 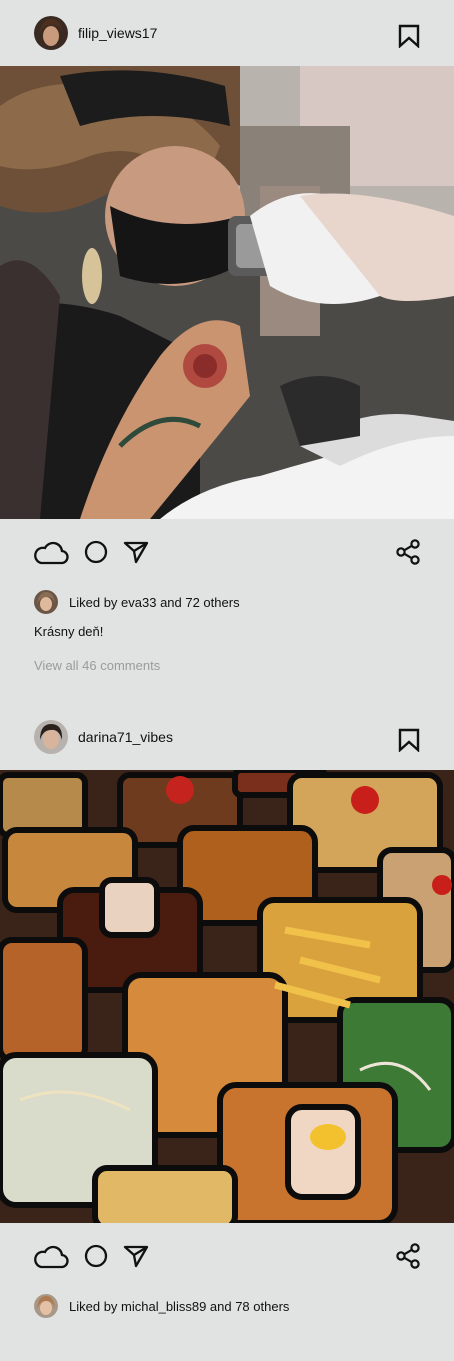 What do you see at coordinates (69, 631) in the screenshot?
I see `post-caption: Krásny deň!` at bounding box center [69, 631].